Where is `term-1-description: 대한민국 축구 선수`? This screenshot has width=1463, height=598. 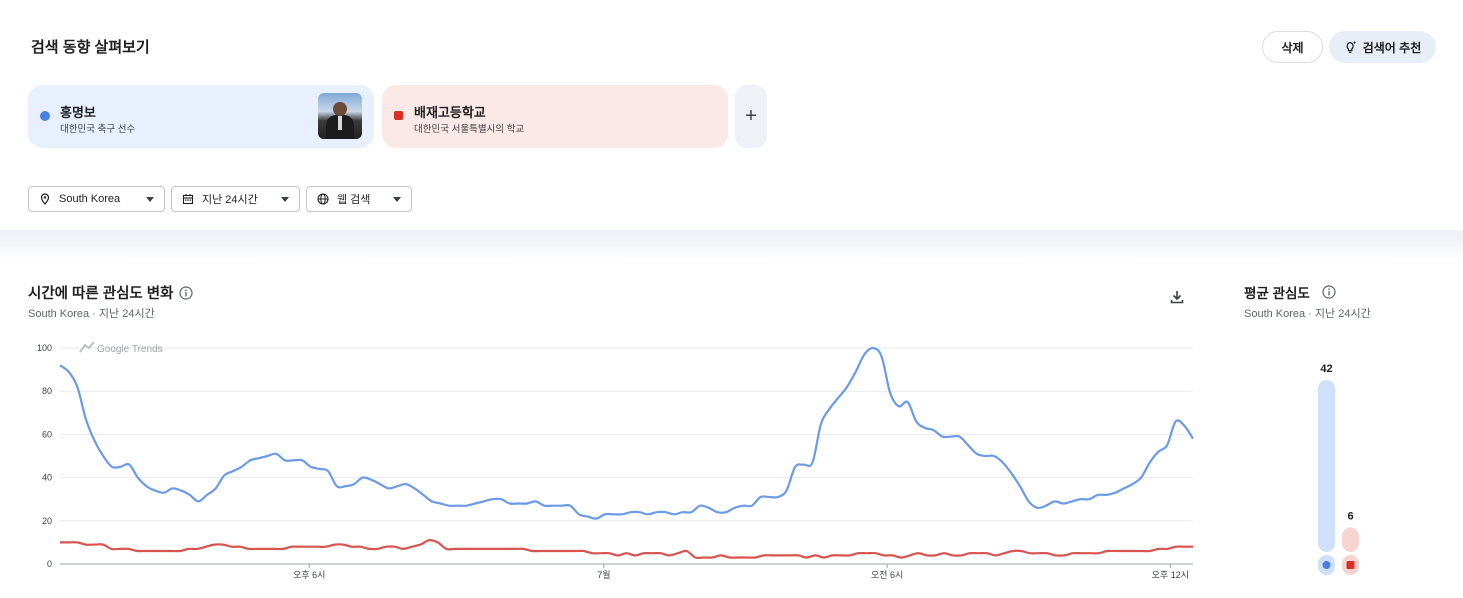 term-1-description: 대한민국 축구 선수 is located at coordinates (98, 129).